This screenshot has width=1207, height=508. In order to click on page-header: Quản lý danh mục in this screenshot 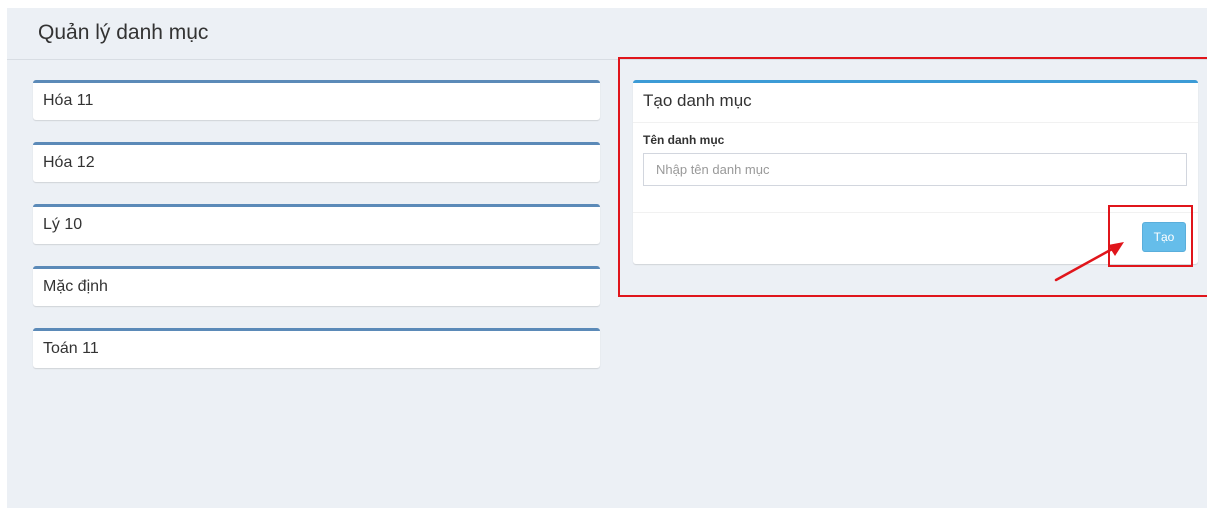, I will do `click(607, 34)`.